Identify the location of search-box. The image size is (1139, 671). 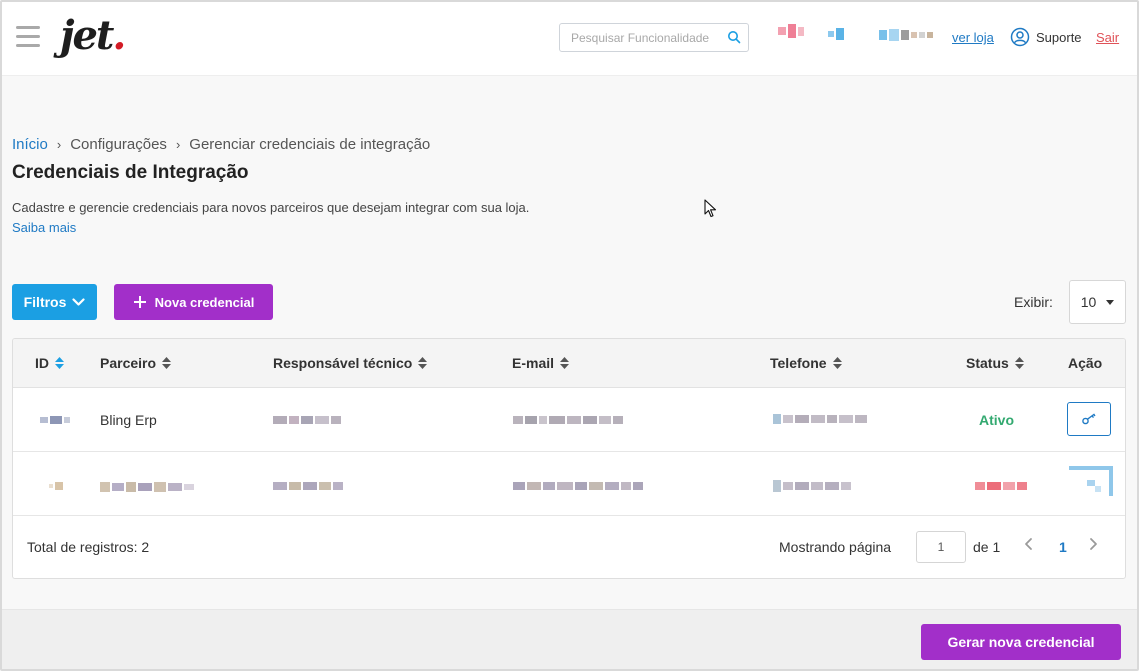
(654, 37).